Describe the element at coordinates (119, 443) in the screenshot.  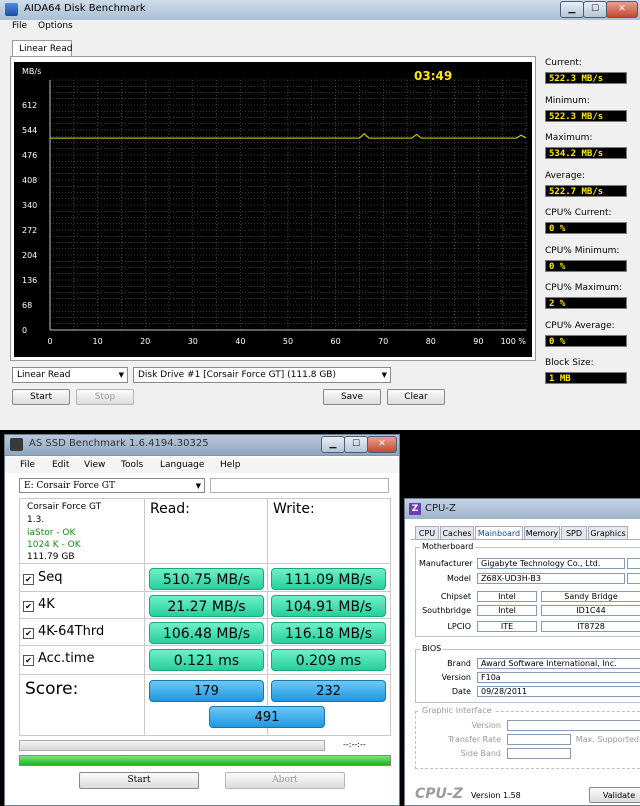
I see `asssd-title: AS SSD Benchmark 1.6.4194.30325` at that location.